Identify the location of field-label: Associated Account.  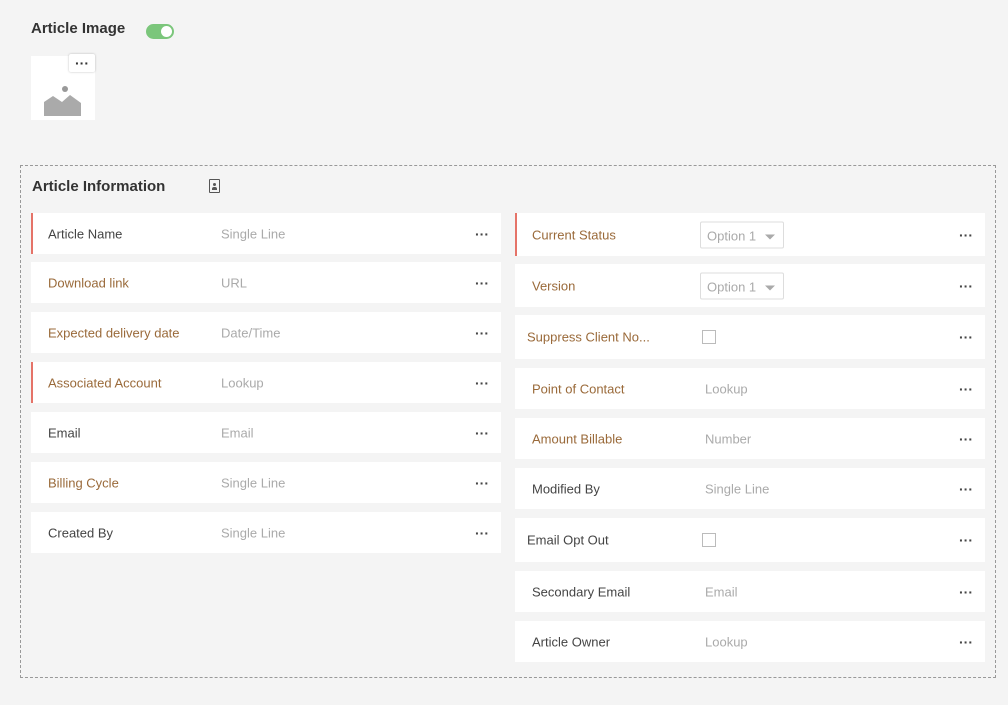
(105, 382).